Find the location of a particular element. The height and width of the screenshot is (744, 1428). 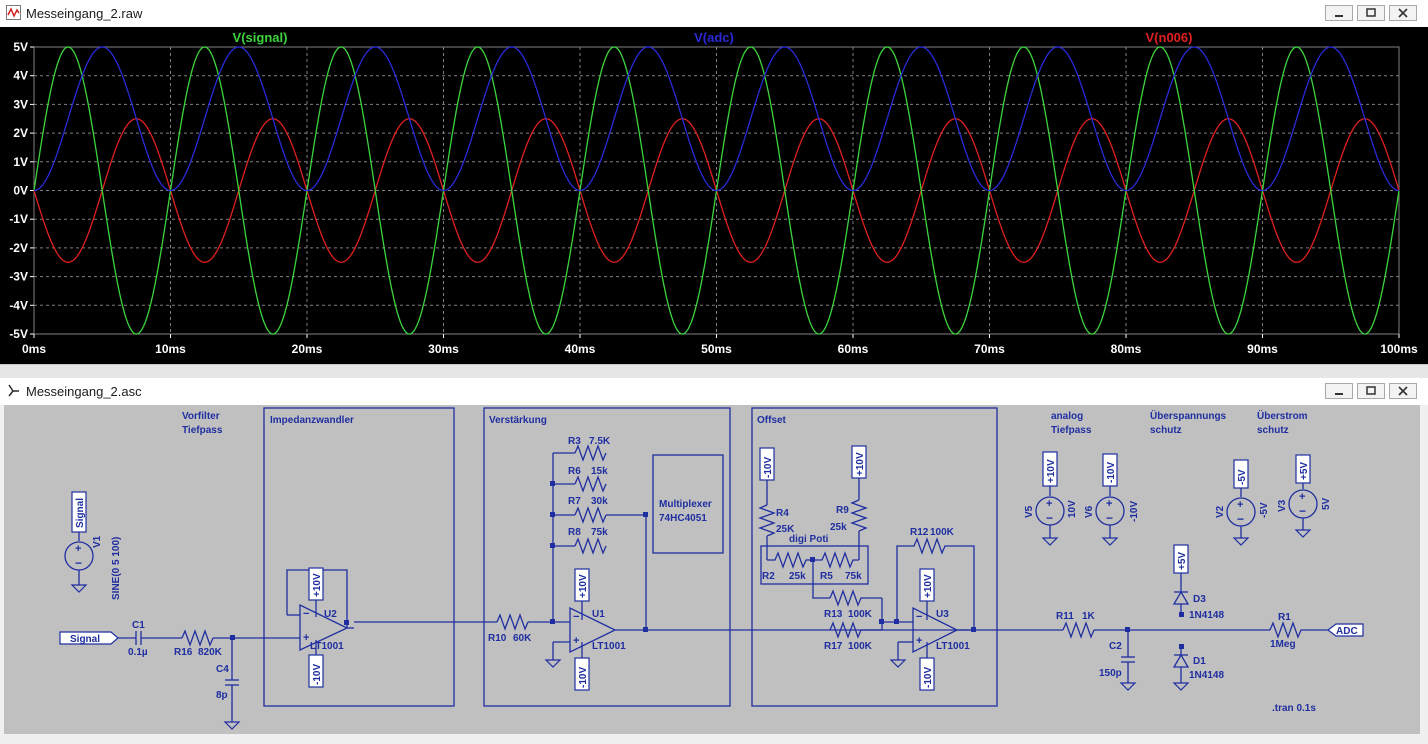

minus10-u1-text: -10V is located at coordinates (583, 677).